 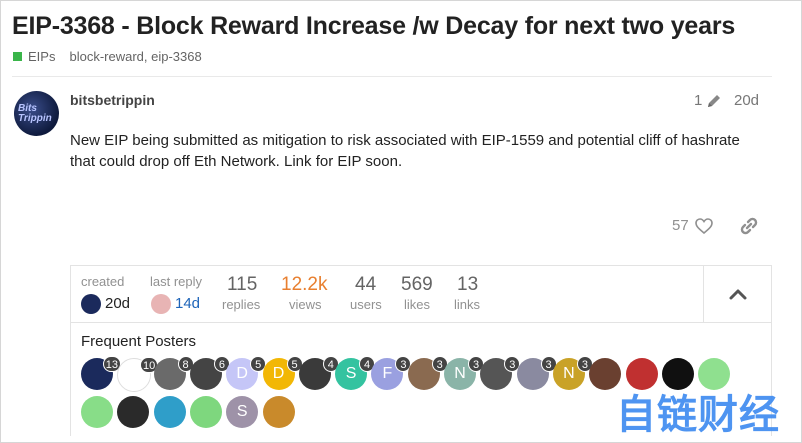 What do you see at coordinates (417, 284) in the screenshot?
I see `likes-count: 569` at bounding box center [417, 284].